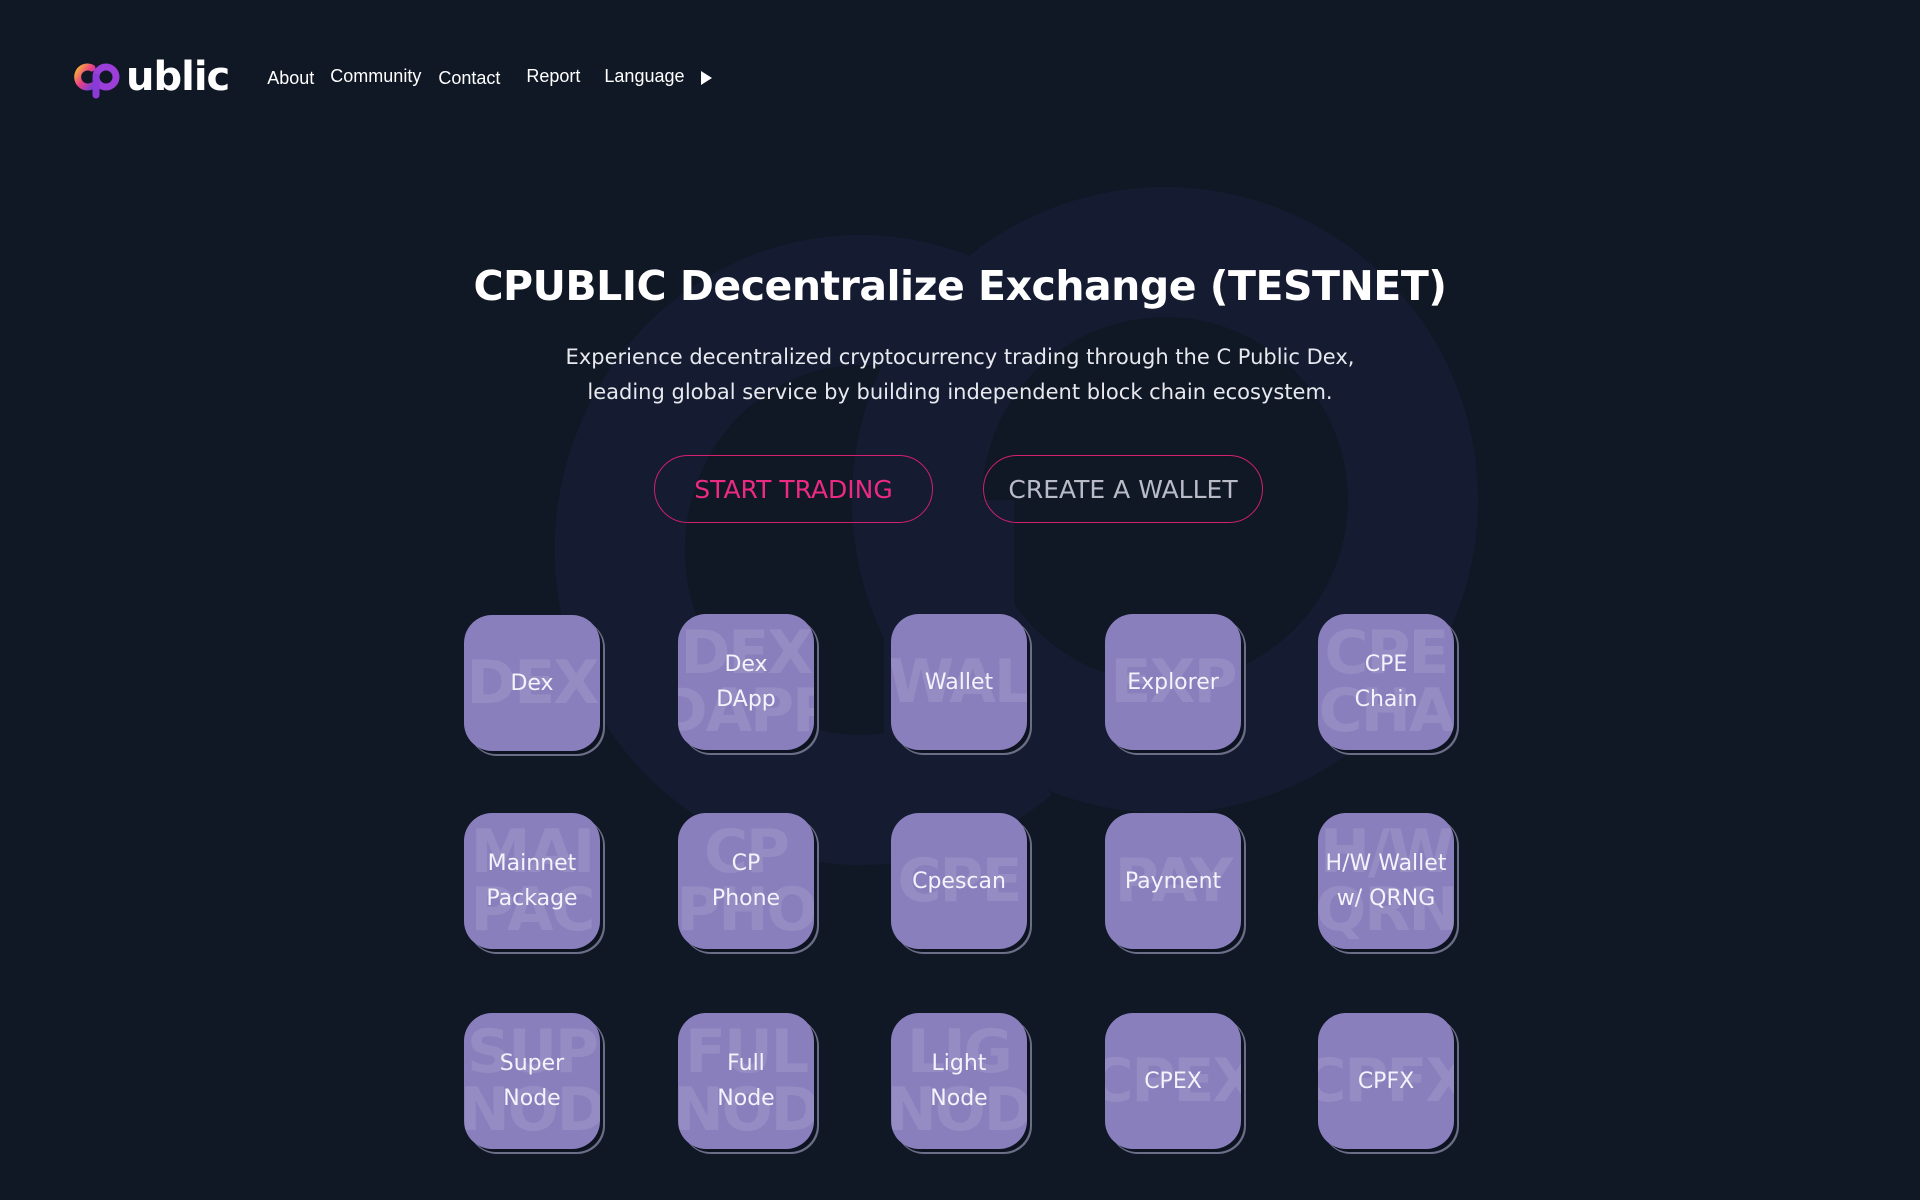 The height and width of the screenshot is (1200, 1920). I want to click on tile-explorer: EXP Explorer, so click(1173, 682).